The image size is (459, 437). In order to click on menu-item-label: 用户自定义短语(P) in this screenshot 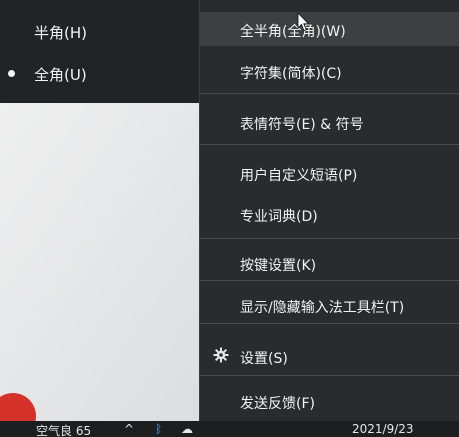, I will do `click(299, 176)`.